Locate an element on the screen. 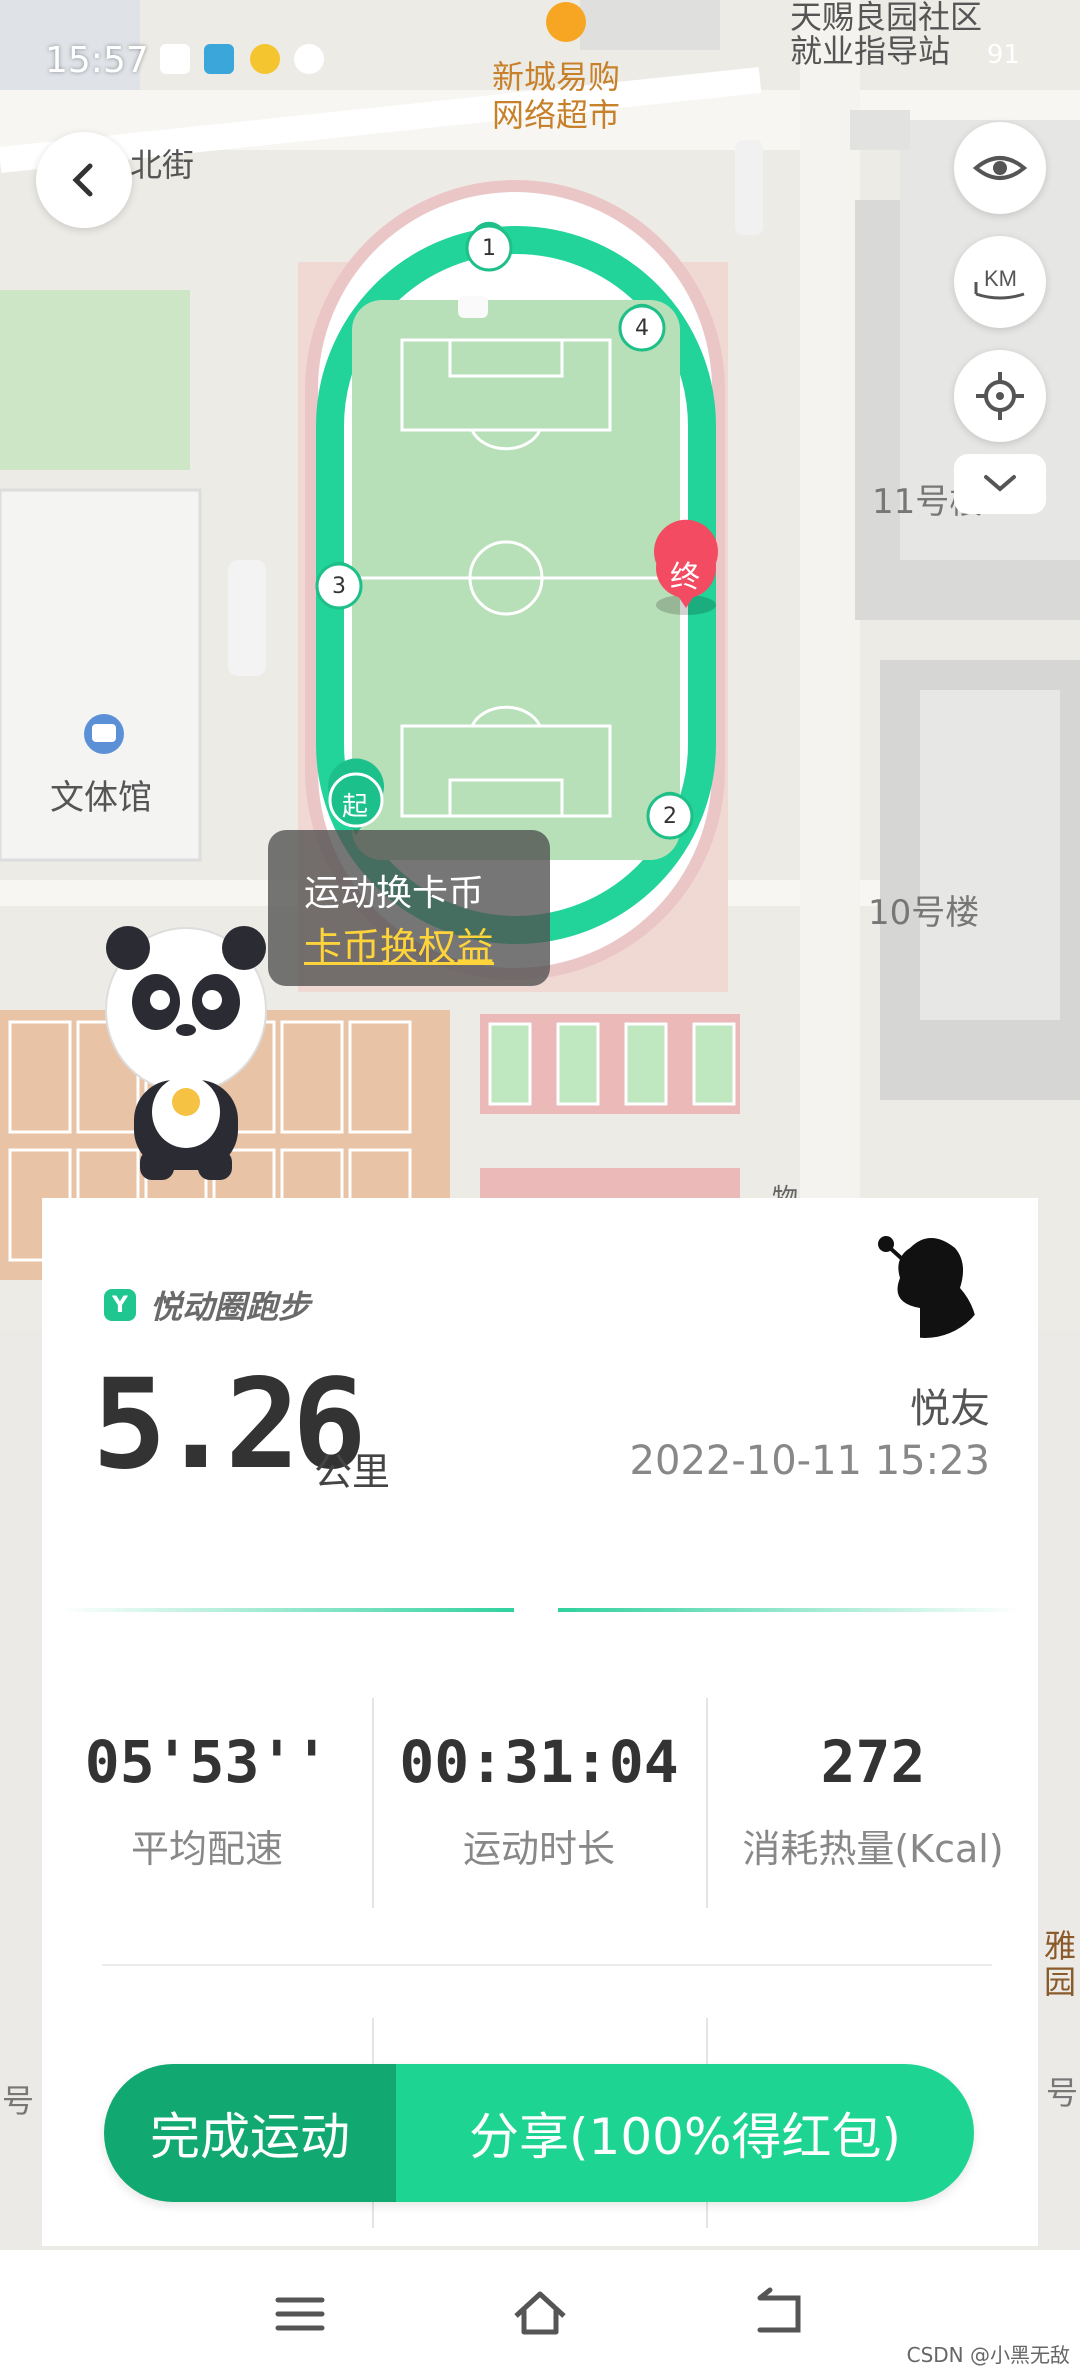 Image resolution: width=1080 pixels, height=2376 pixels. start-marker-label: 起 is located at coordinates (355, 807).